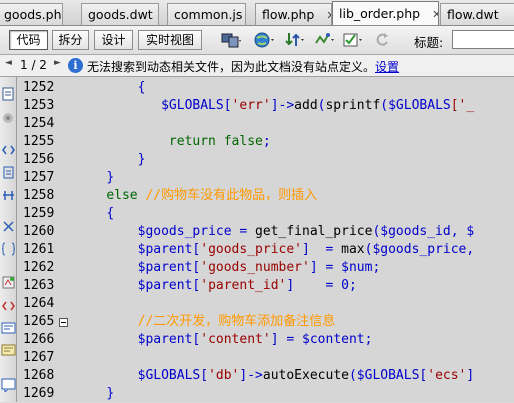 This screenshot has height=403, width=514. I want to click on info-message-text: 无法搜索到动态相关文件，因为此文档没有站点定义。, so click(231, 67).